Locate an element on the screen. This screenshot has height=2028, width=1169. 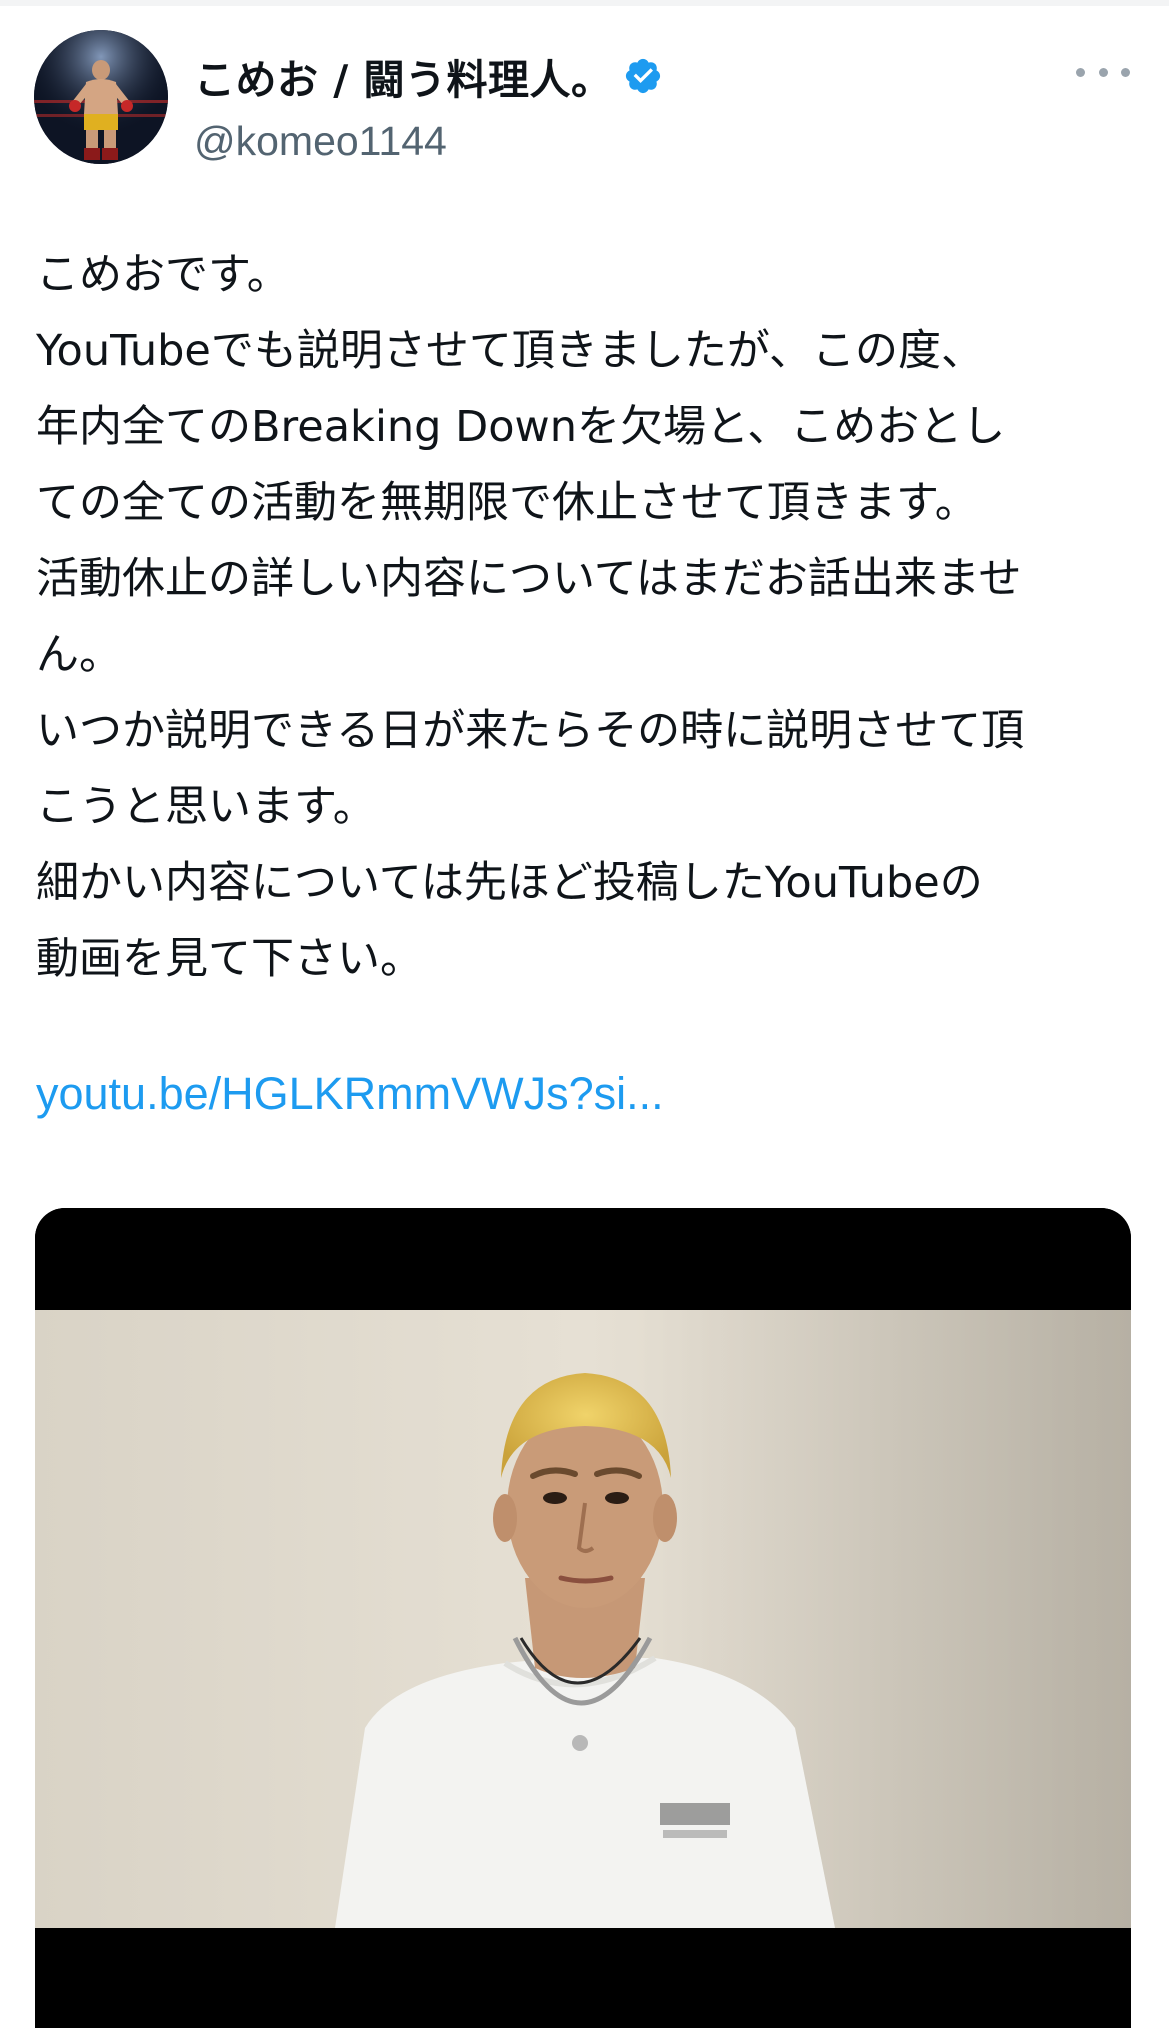
tweet-line: ての全ての活動を無期限で休止させて頂きます。 is located at coordinates (507, 503).